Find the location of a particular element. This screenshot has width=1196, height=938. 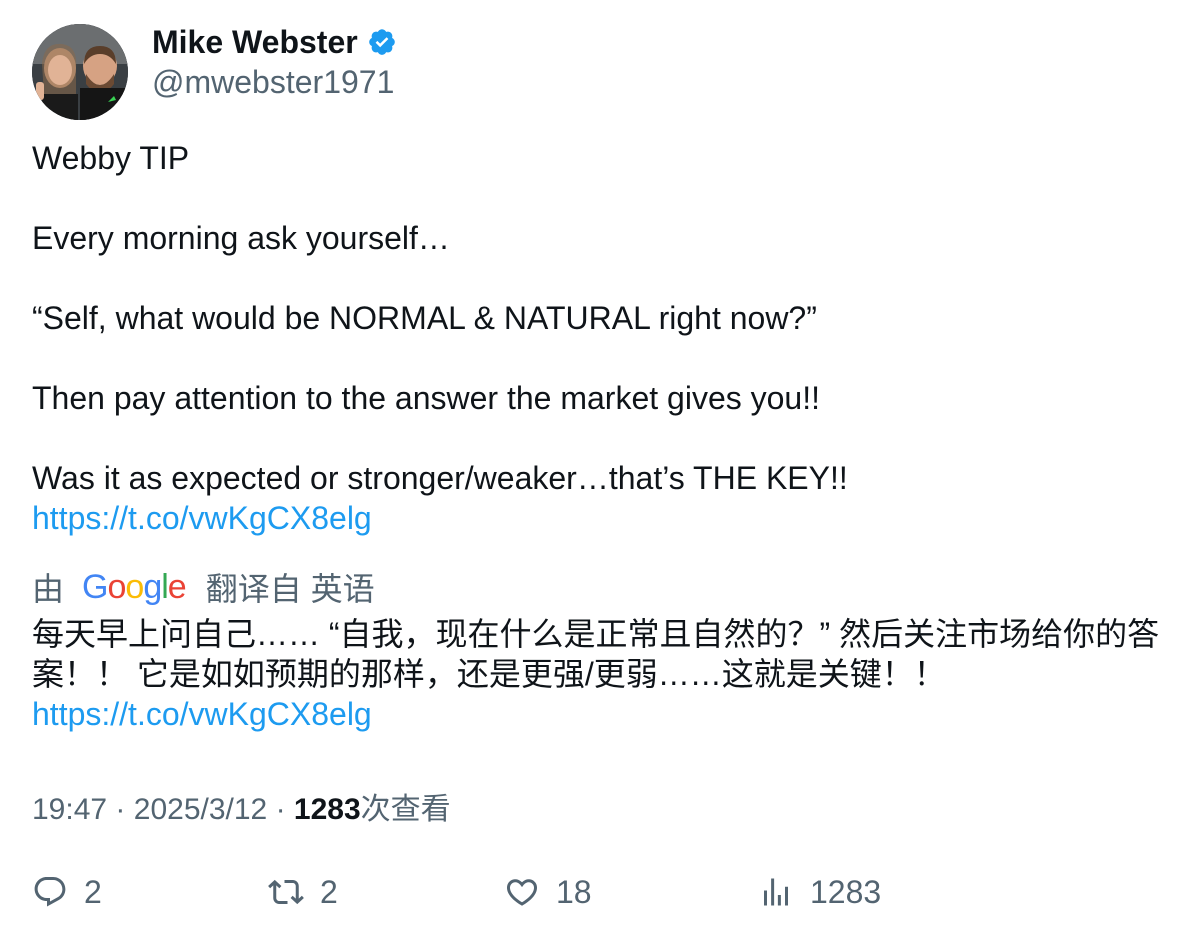

tweet-time: 19:47 is located at coordinates (69, 809).